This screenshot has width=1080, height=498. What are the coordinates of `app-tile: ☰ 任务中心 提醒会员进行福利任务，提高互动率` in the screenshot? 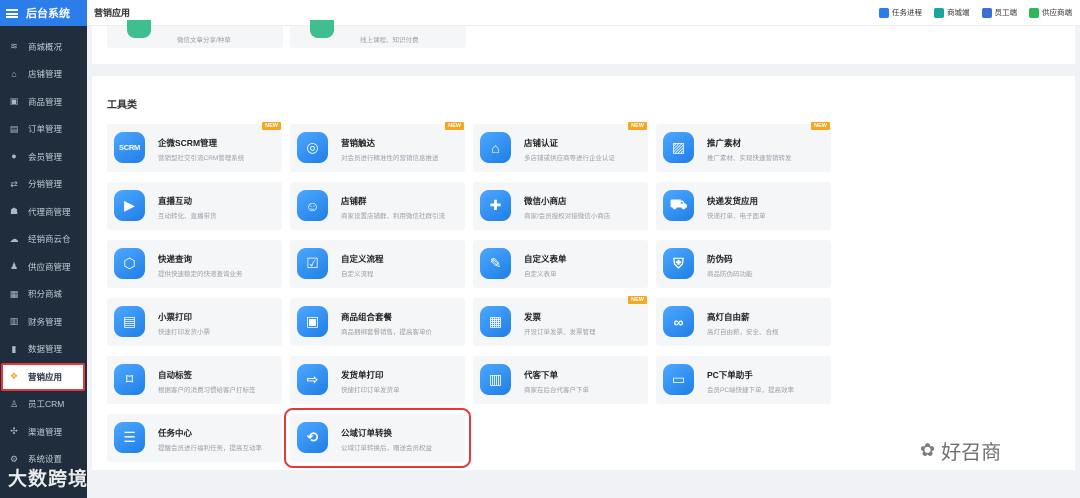 It's located at (194, 438).